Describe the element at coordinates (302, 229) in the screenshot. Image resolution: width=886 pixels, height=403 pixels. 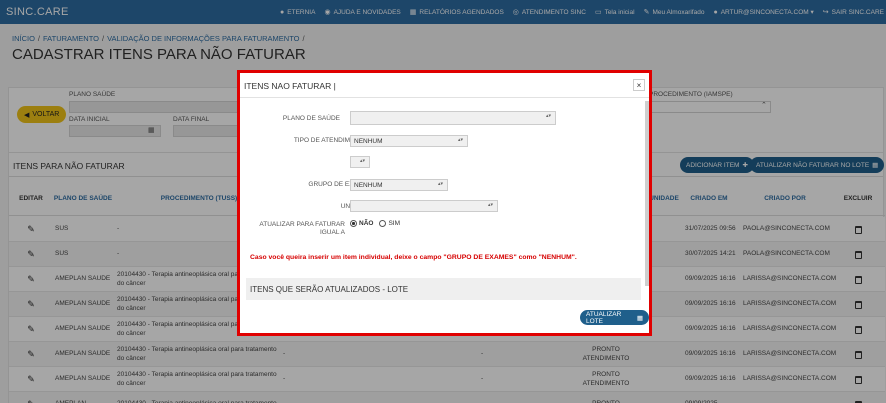
I see `atualizar-label: ATUALIZAR PARA FATURAR IGUAL A` at that location.